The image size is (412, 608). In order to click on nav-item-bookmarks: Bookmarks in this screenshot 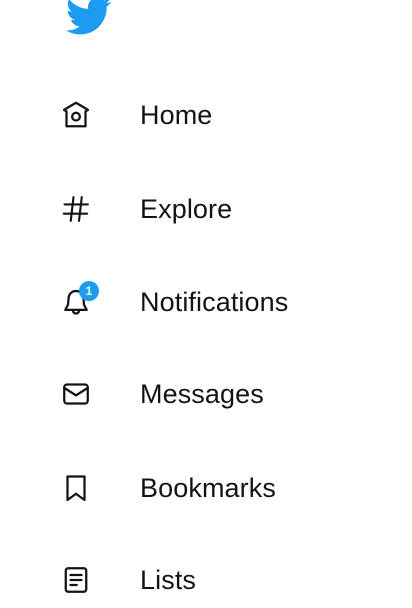, I will do `click(208, 488)`.